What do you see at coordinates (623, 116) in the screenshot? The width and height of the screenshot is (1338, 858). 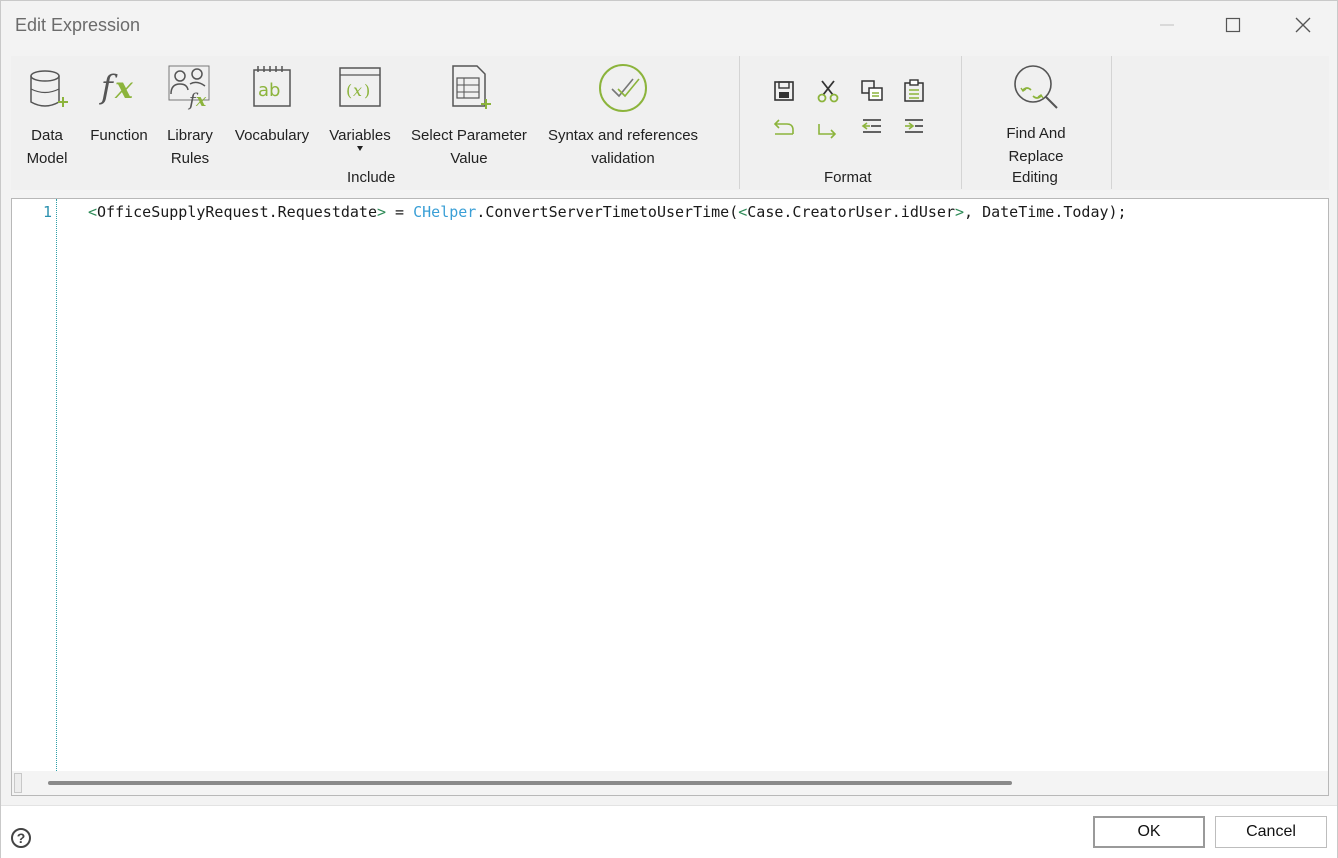 I see `syntax-validation-button: Syntax and references validation` at bounding box center [623, 116].